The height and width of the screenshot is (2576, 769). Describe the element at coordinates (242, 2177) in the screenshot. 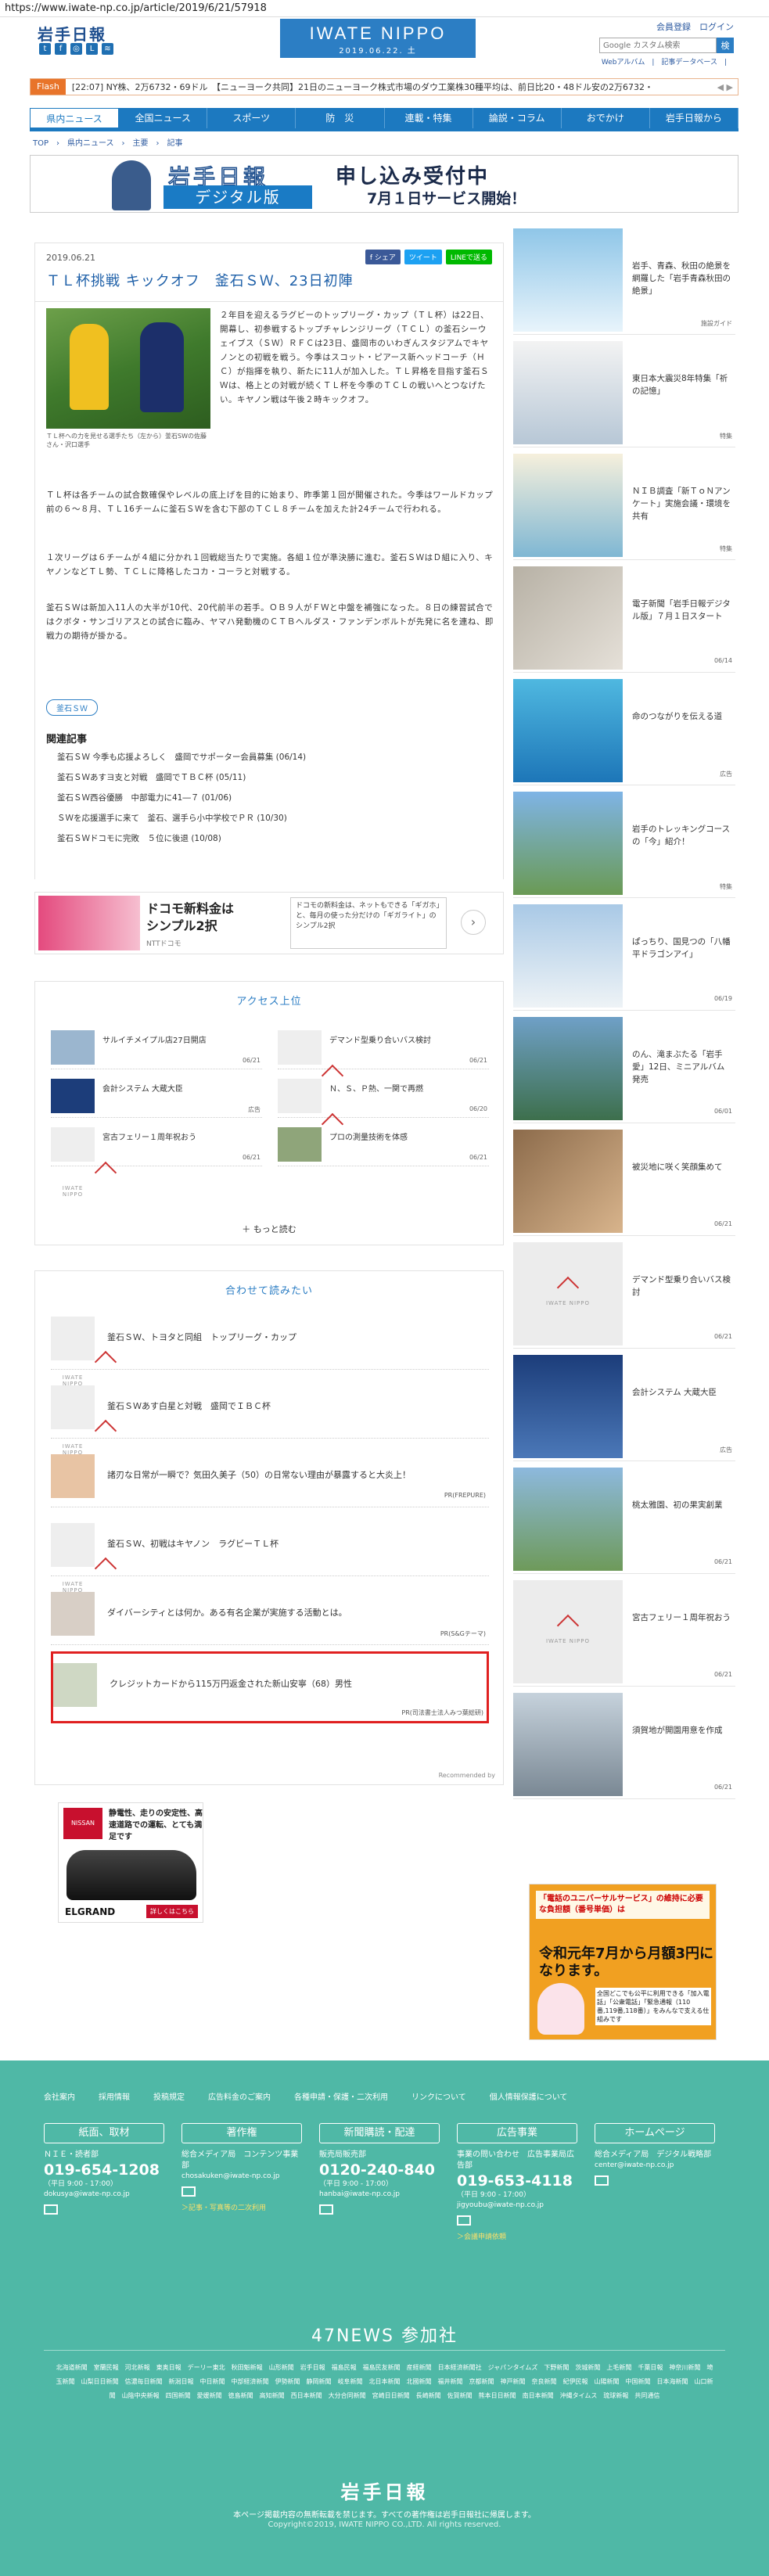

I see `footer-email: chosakuken@iwate-np.co.jp` at that location.